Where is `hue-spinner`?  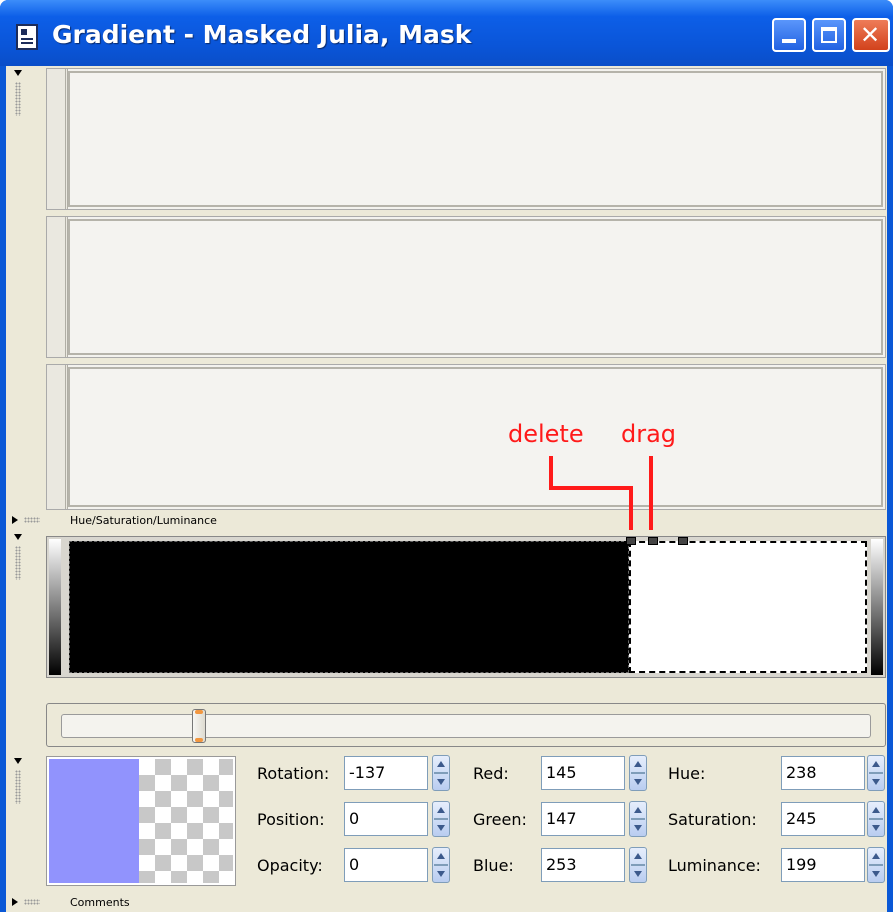 hue-spinner is located at coordinates (876, 773).